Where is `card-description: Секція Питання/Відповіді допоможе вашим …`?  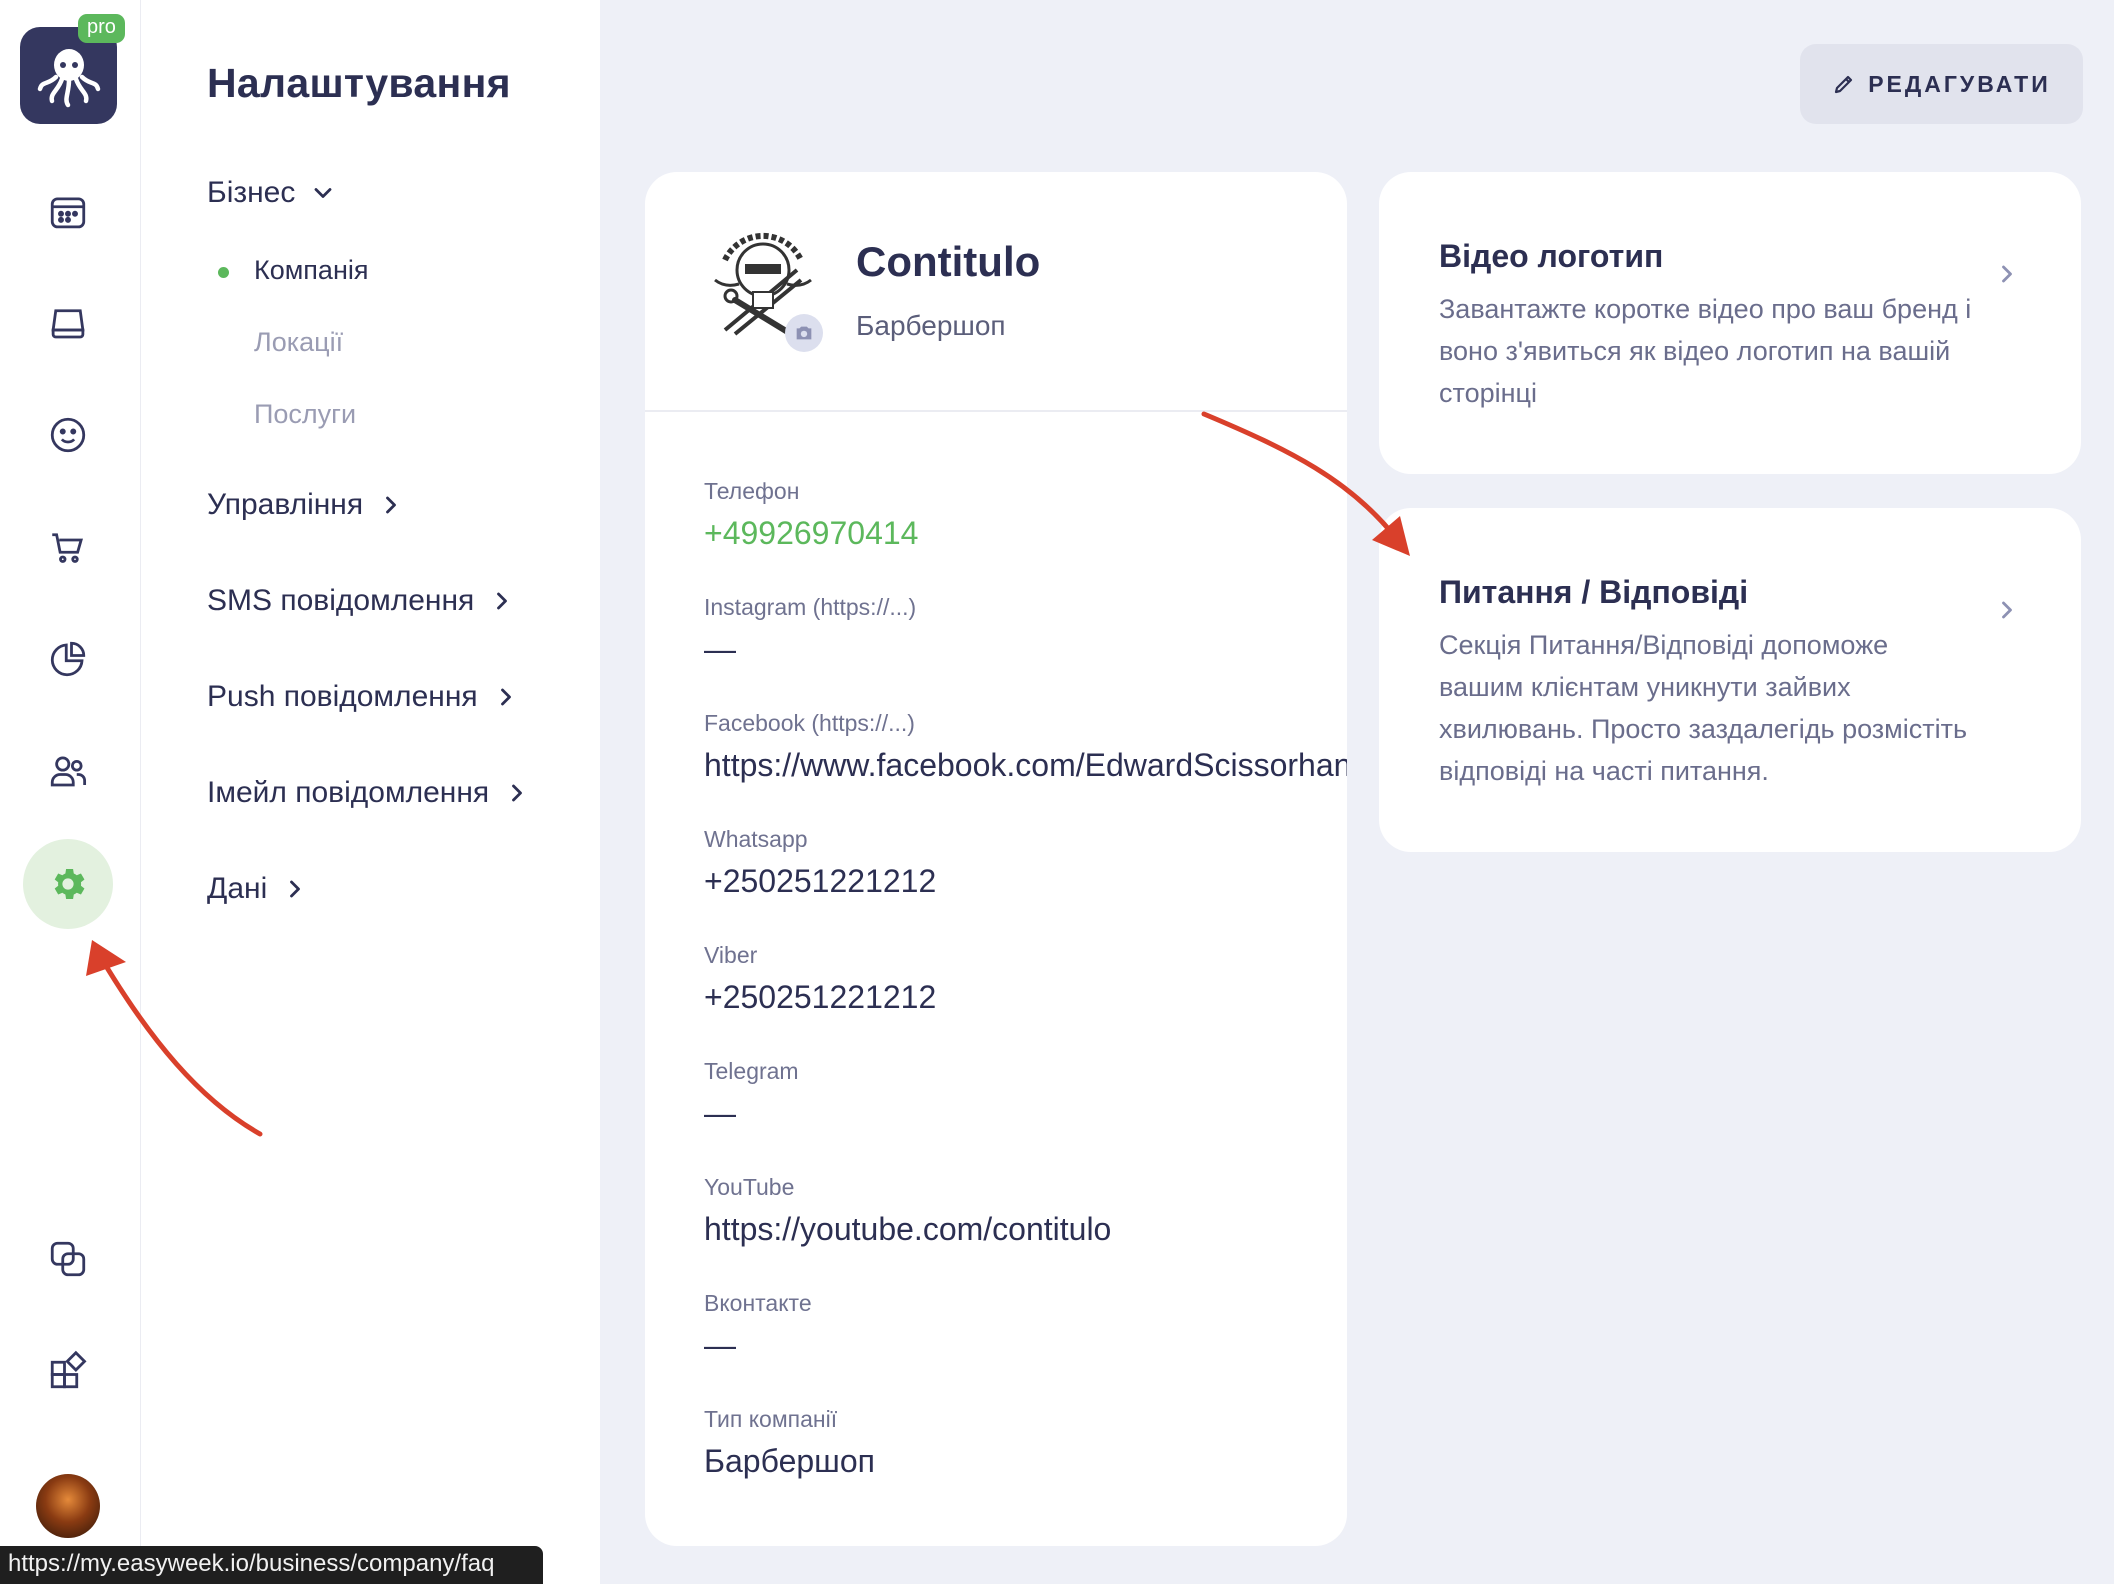
card-description: Секція Питання/Відповіді допоможе вашим … is located at coordinates (1703, 708).